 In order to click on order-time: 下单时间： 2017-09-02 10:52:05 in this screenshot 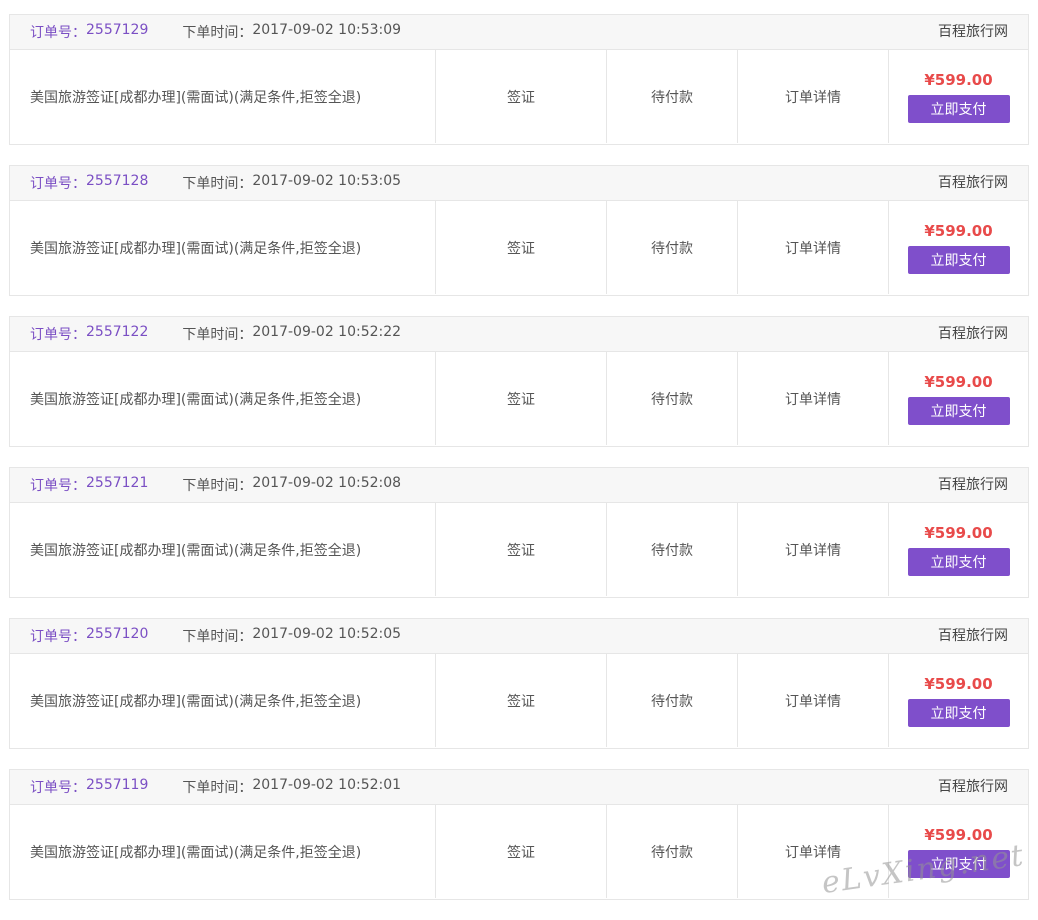, I will do `click(291, 636)`.